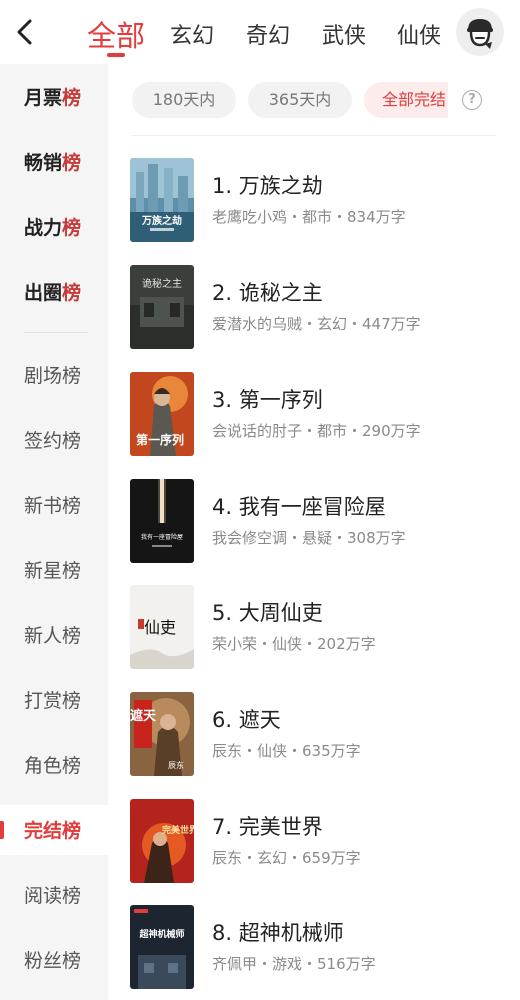  I want to click on sidebar-item-label: 阅读榜, so click(53, 896).